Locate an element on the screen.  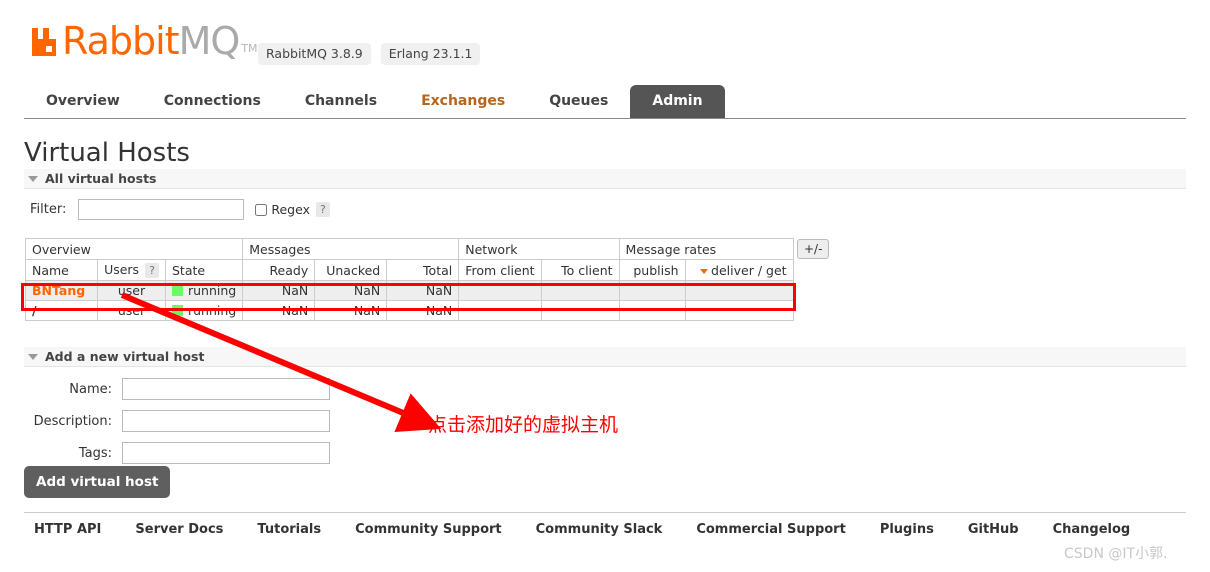
regex-help-icon: ? is located at coordinates (322, 209).